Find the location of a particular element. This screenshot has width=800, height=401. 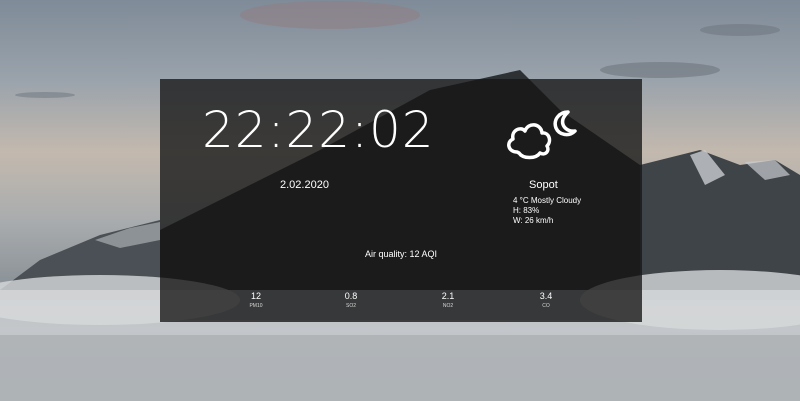

pollutant-co: 3.4 CO is located at coordinates (546, 300).